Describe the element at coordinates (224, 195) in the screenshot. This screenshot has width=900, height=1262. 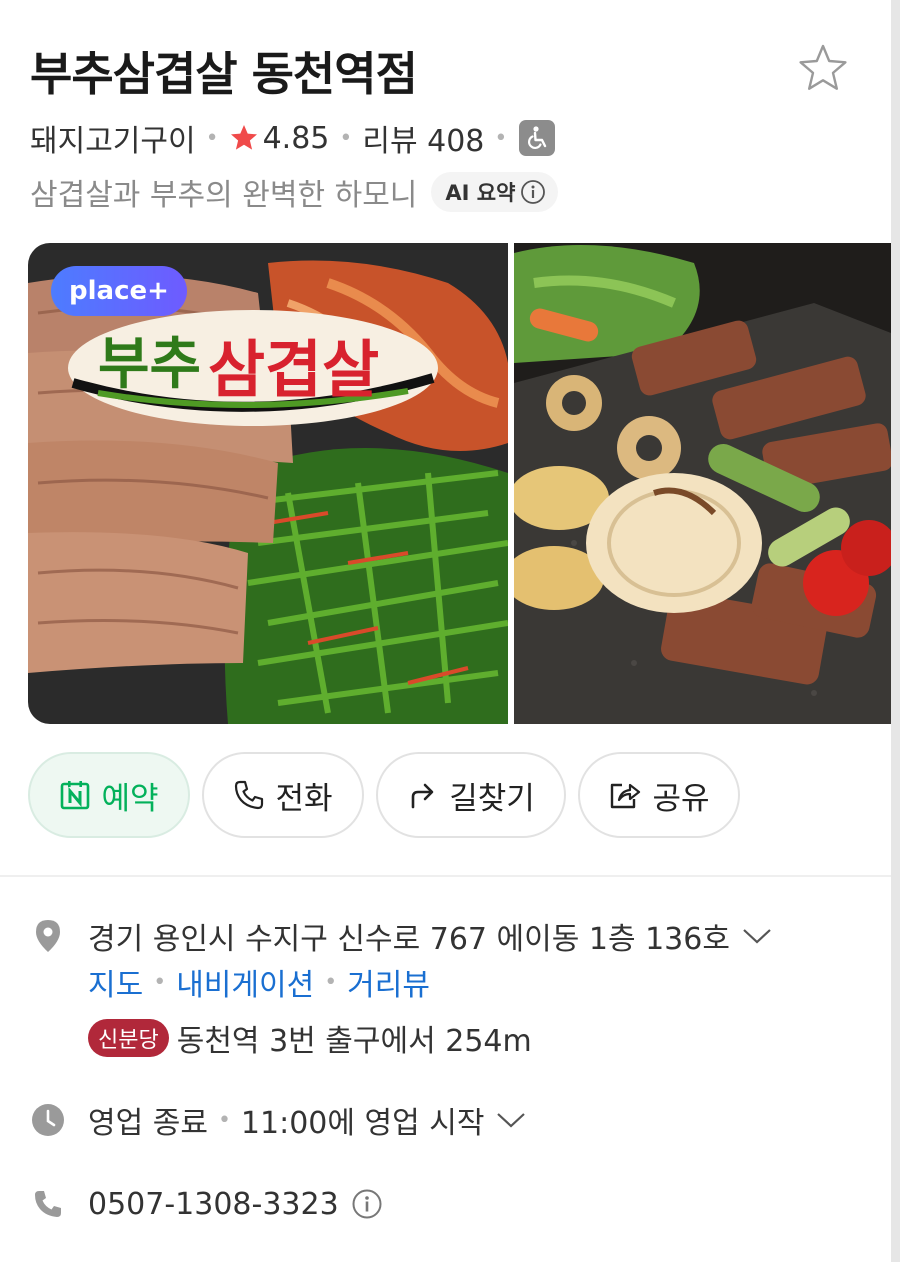
I see `ai-summary-text: 삼겹살과 부추의 완벽한 하모니` at that location.